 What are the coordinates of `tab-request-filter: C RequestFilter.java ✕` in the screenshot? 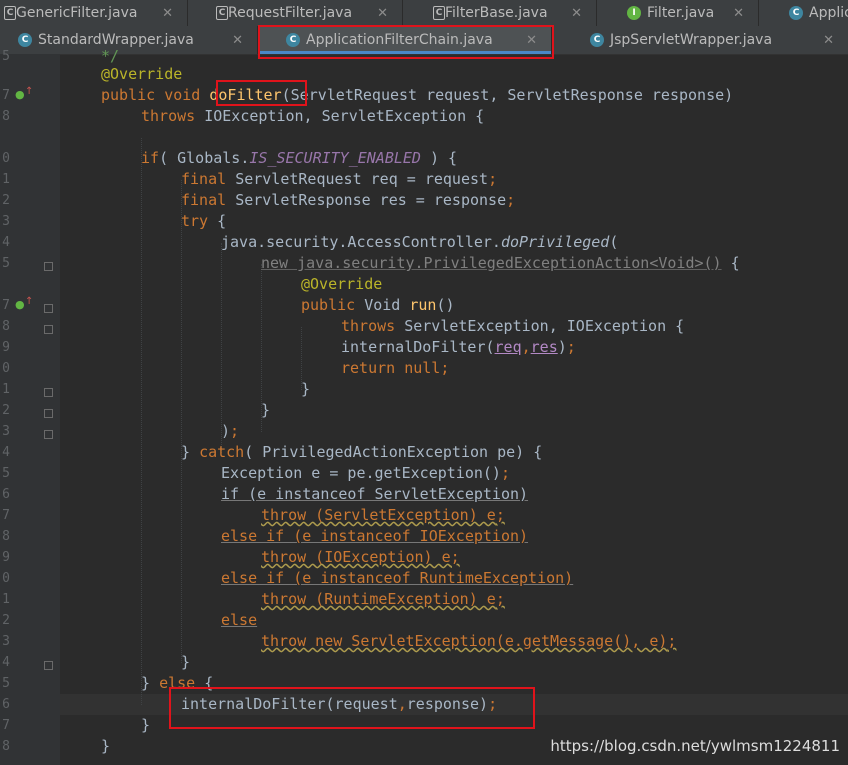 It's located at (295, 13).